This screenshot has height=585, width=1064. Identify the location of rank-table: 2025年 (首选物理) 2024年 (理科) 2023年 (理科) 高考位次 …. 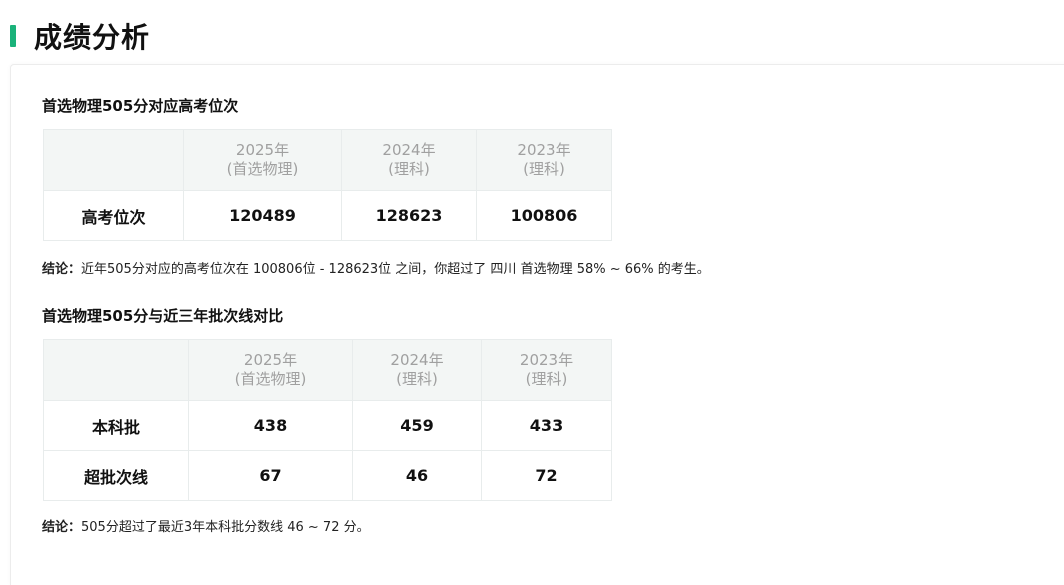
(327, 185).